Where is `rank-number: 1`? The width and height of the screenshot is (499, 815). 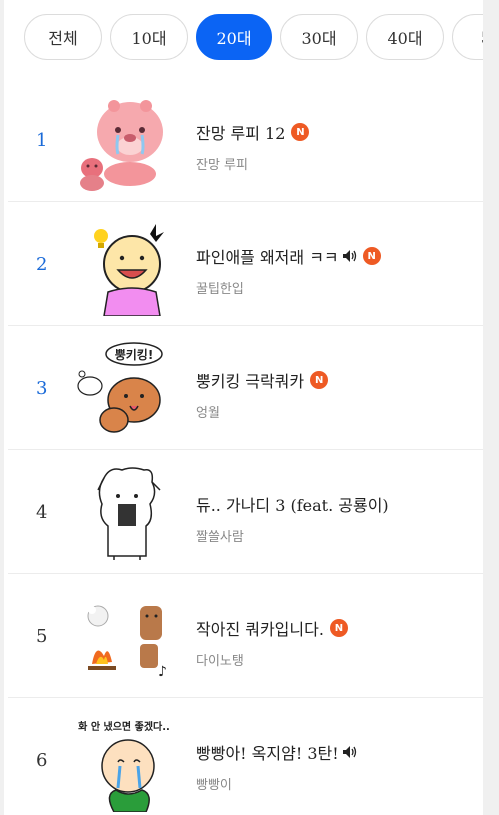 rank-number: 1 is located at coordinates (42, 140).